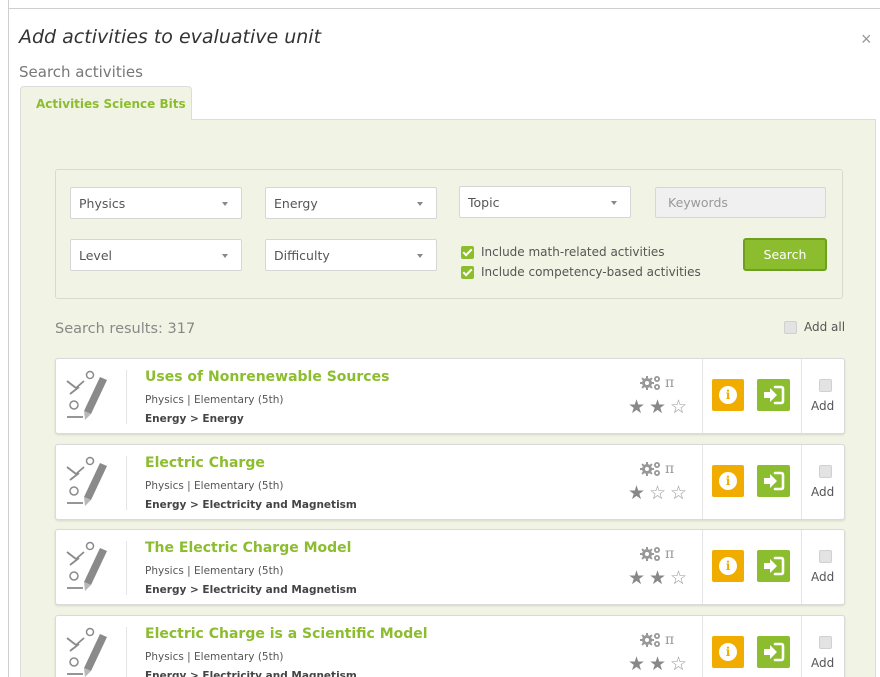 This screenshot has width=880, height=677. What do you see at coordinates (125, 329) in the screenshot?
I see `search-results-count: Search results: 317` at bounding box center [125, 329].